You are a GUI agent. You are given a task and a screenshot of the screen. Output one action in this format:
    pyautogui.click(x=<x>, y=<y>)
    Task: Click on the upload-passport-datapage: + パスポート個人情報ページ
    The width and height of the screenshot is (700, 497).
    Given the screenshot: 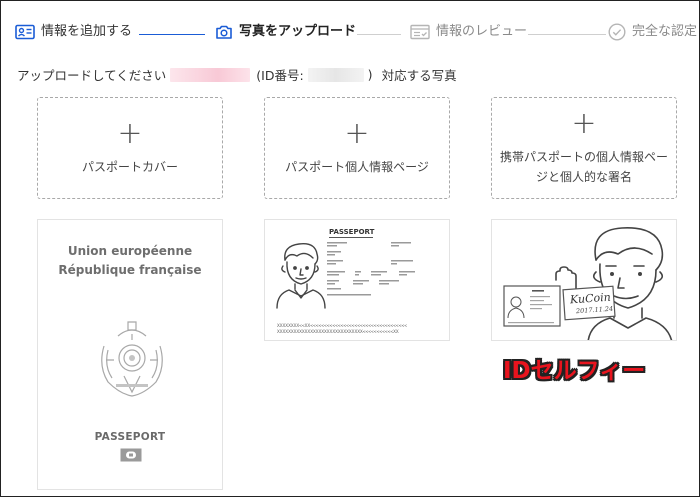 What is the action you would take?
    pyautogui.click(x=357, y=148)
    